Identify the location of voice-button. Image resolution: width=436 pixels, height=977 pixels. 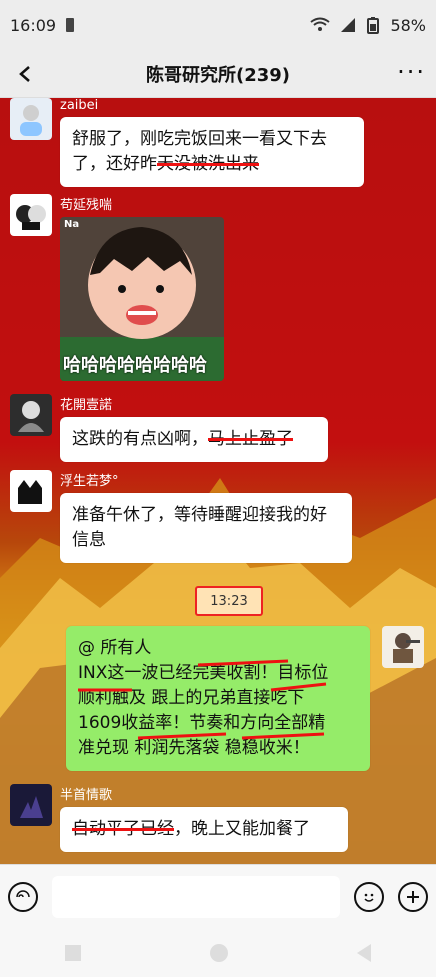
(23, 896).